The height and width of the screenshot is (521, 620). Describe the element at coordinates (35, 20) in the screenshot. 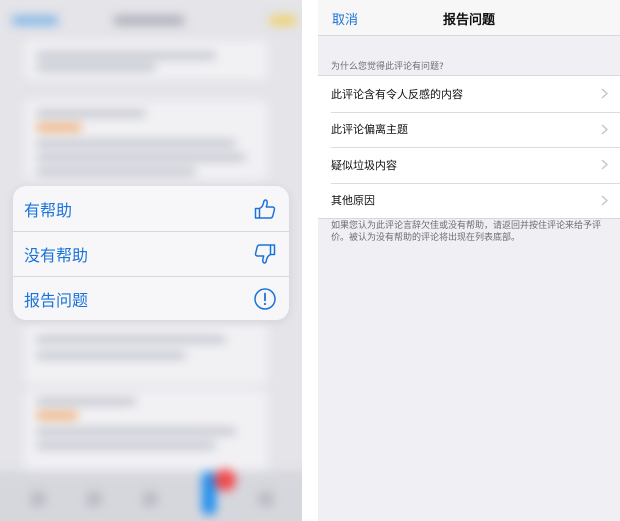

I see `blurred-back-link` at that location.